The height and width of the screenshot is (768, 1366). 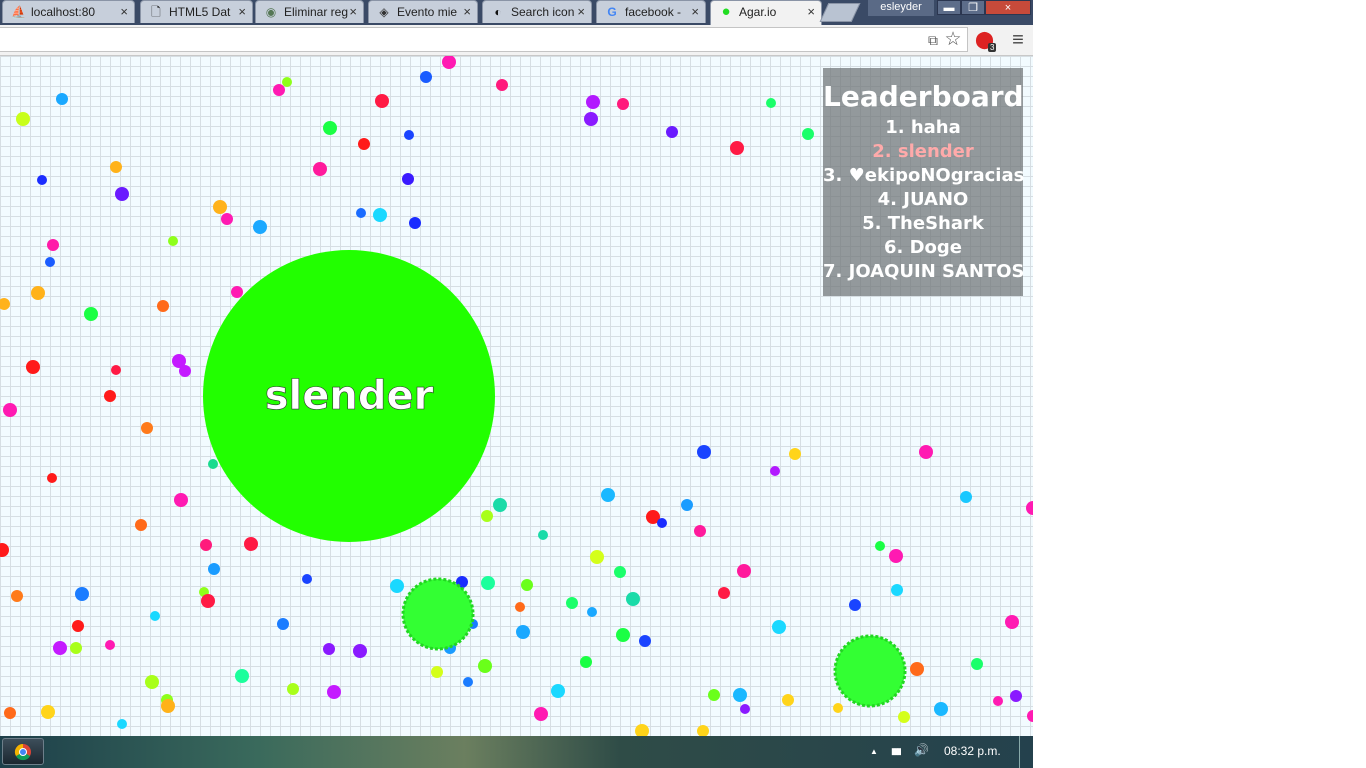 I want to click on tab-eliminar: ◉ Eliminar reg ×, so click(x=309, y=11).